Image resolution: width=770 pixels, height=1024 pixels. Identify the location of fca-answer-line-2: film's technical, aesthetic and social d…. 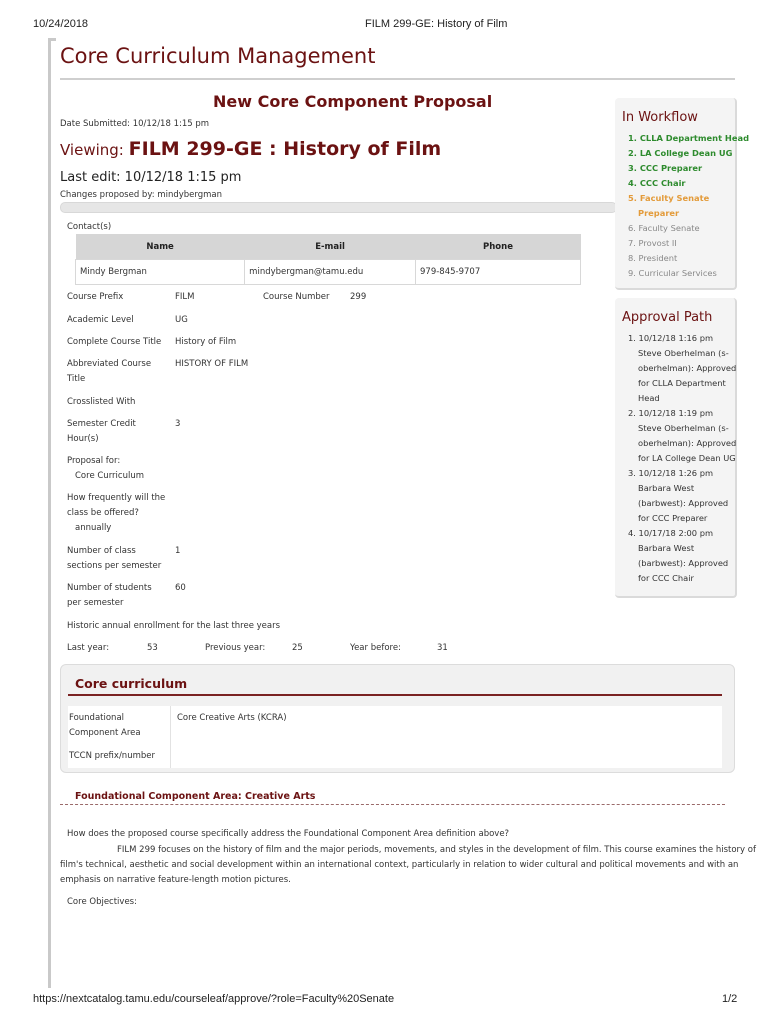
(399, 865).